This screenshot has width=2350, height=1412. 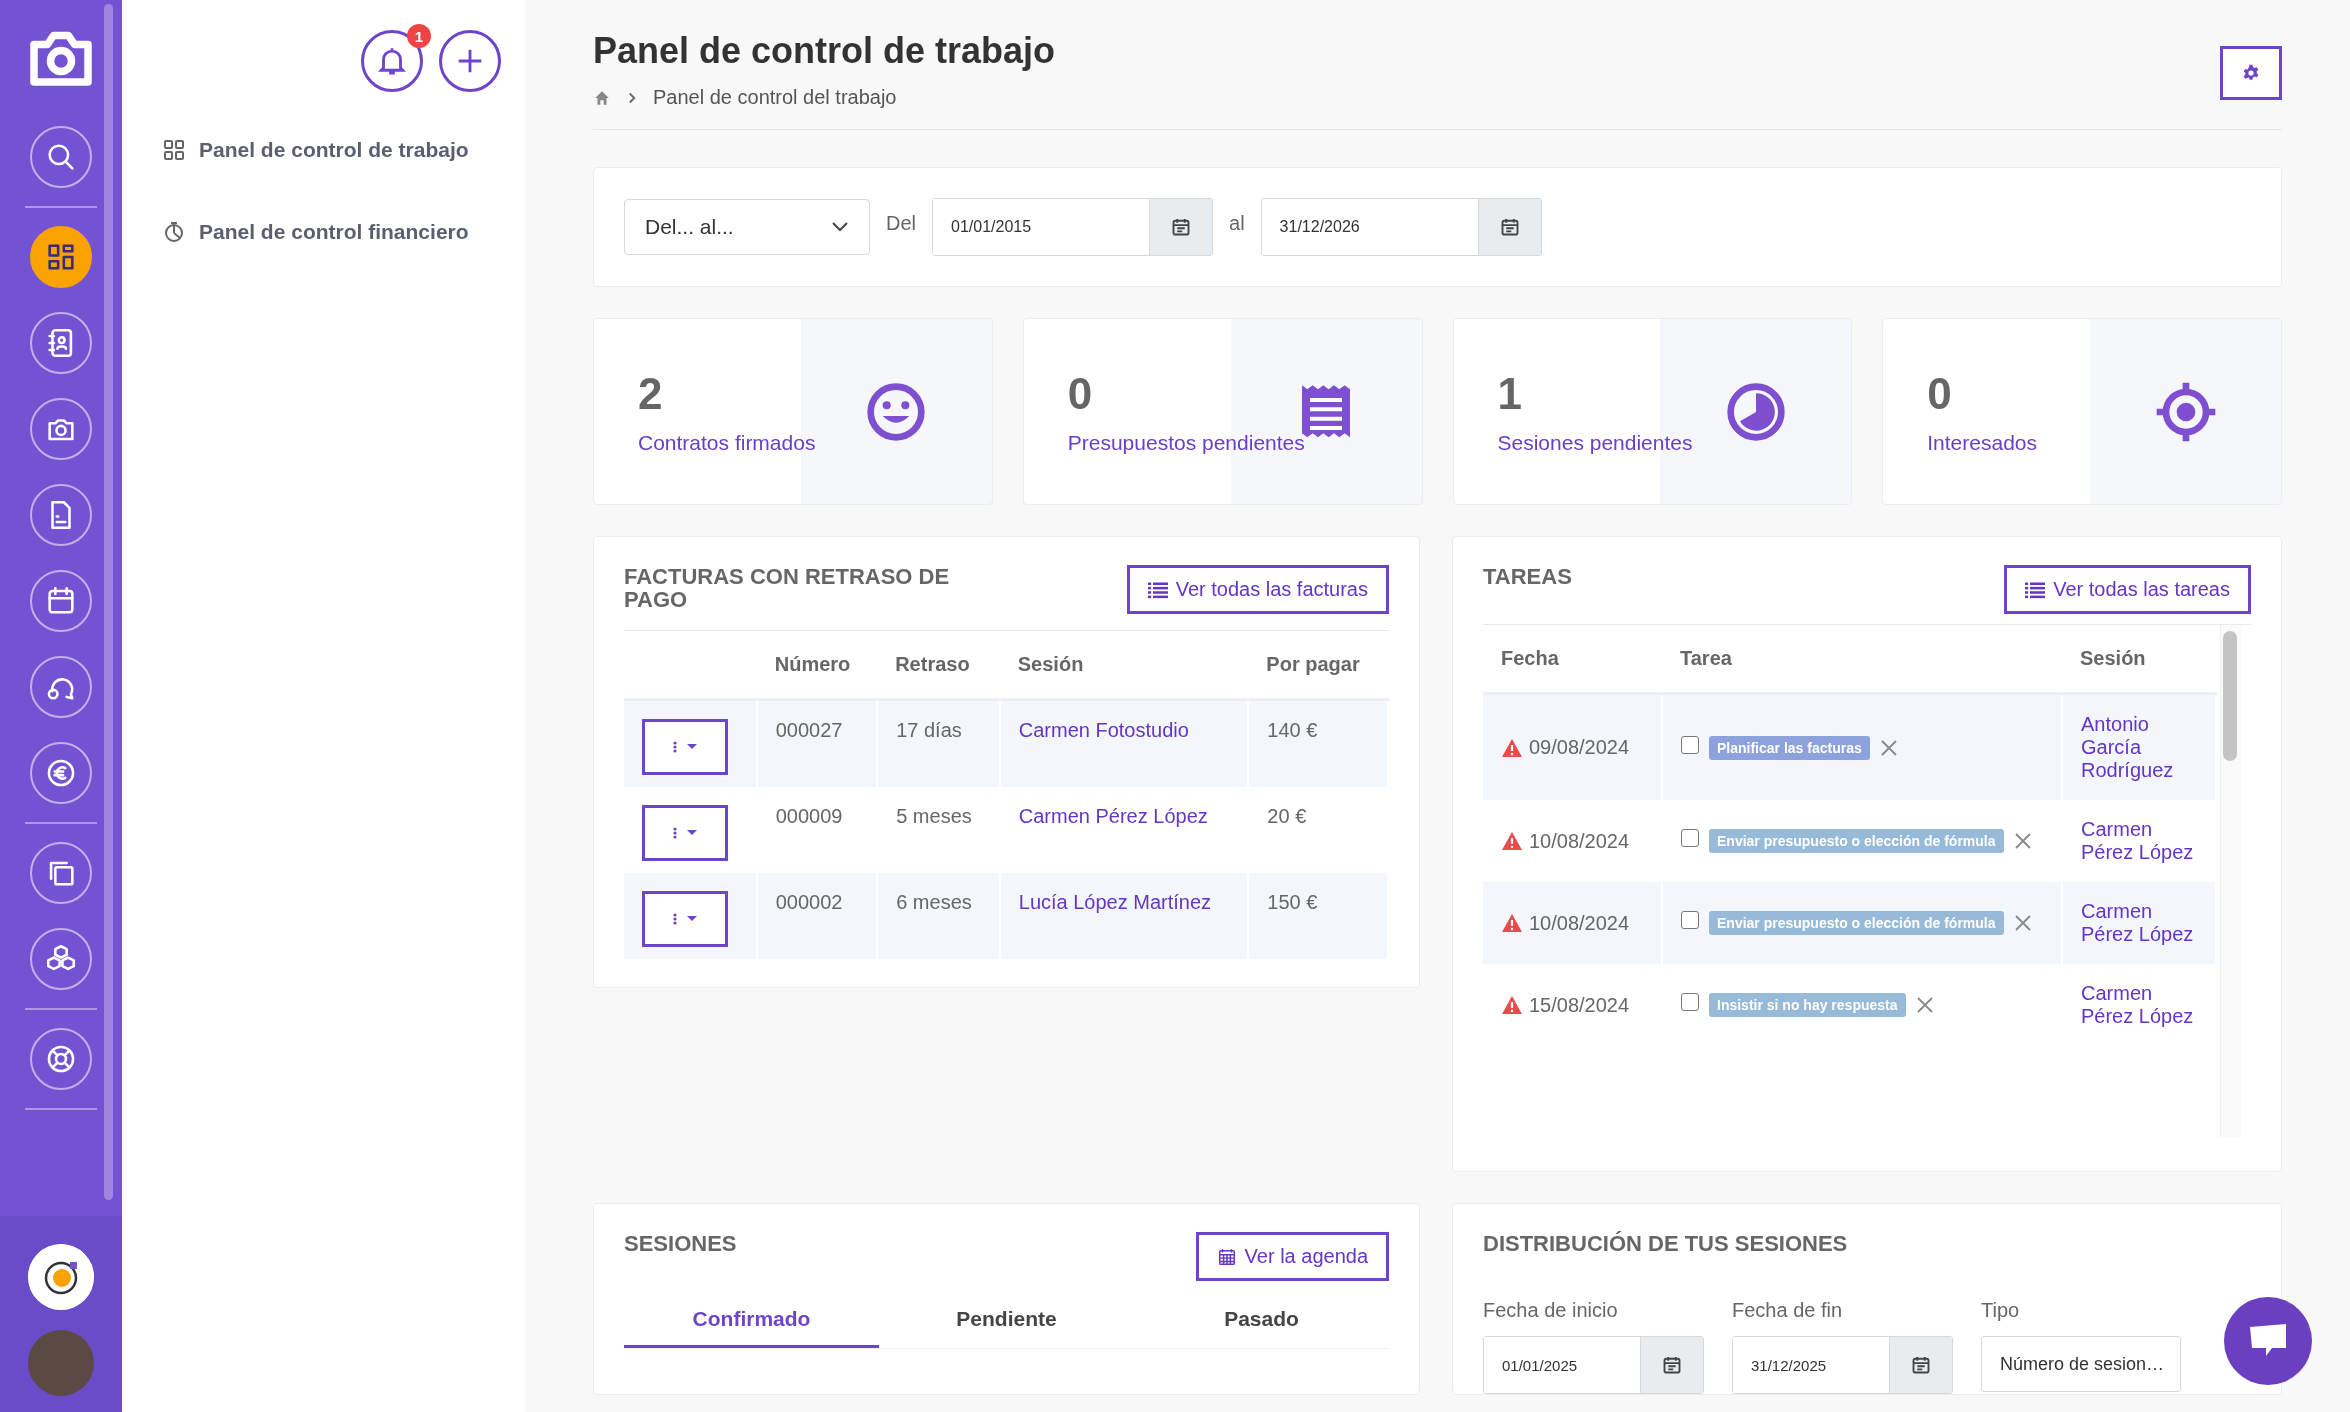 I want to click on view-tasks-button: Ver todas las tareas, so click(x=2127, y=589).